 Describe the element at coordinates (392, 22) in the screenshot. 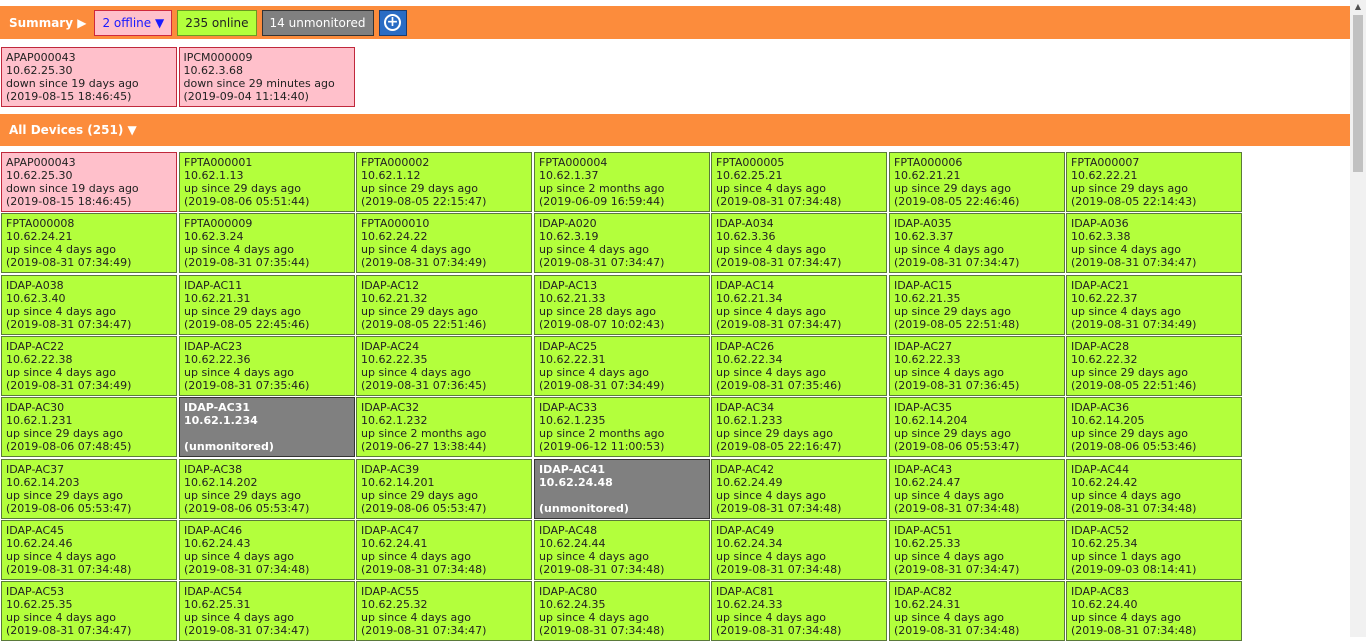

I see `add-device-button: +` at that location.